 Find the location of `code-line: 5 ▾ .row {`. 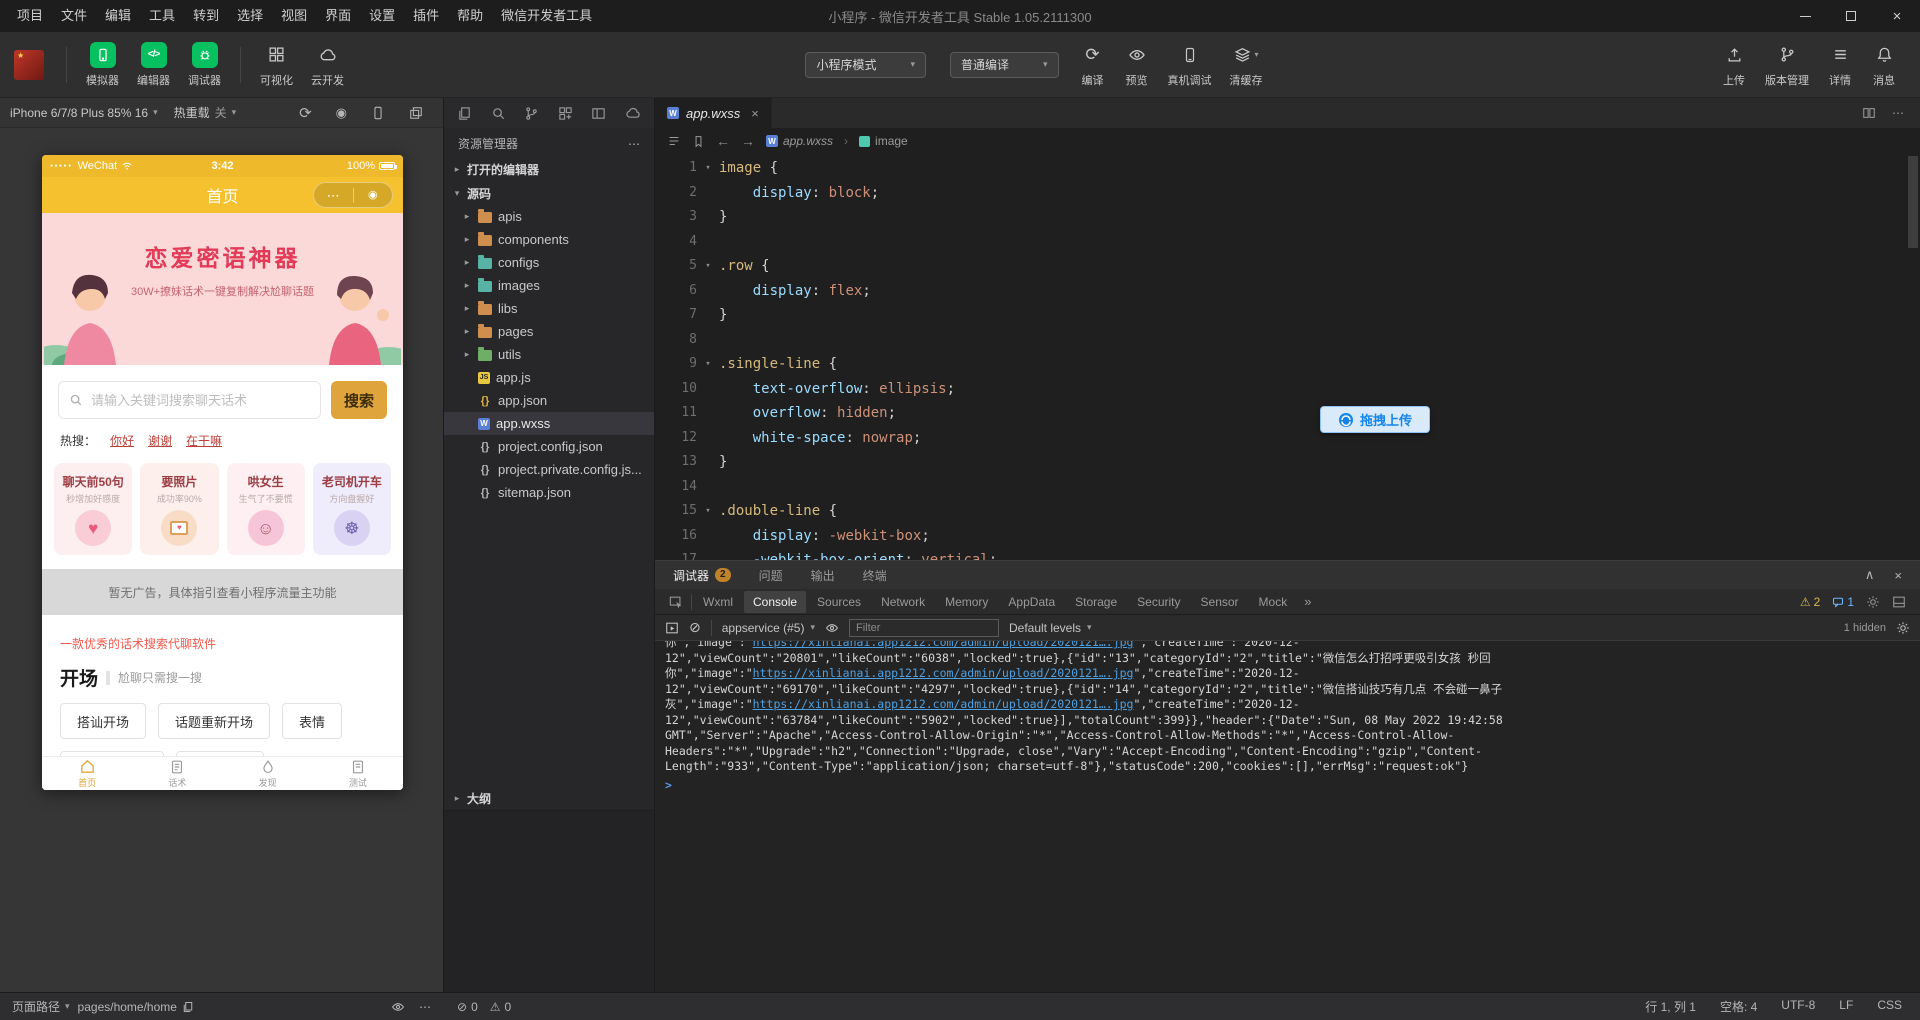

code-line: 5 ▾ .row { is located at coordinates (1287, 266).